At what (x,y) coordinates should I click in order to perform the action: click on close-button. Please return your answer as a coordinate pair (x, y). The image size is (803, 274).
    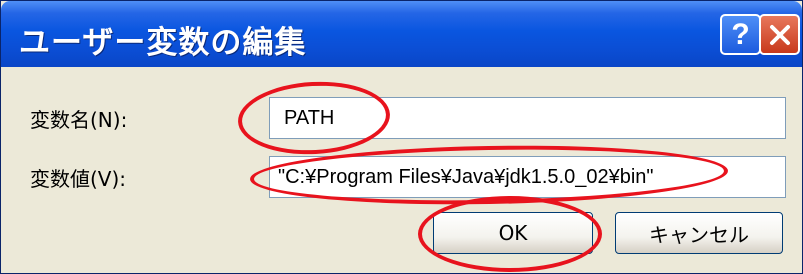
    Looking at the image, I should click on (779, 34).